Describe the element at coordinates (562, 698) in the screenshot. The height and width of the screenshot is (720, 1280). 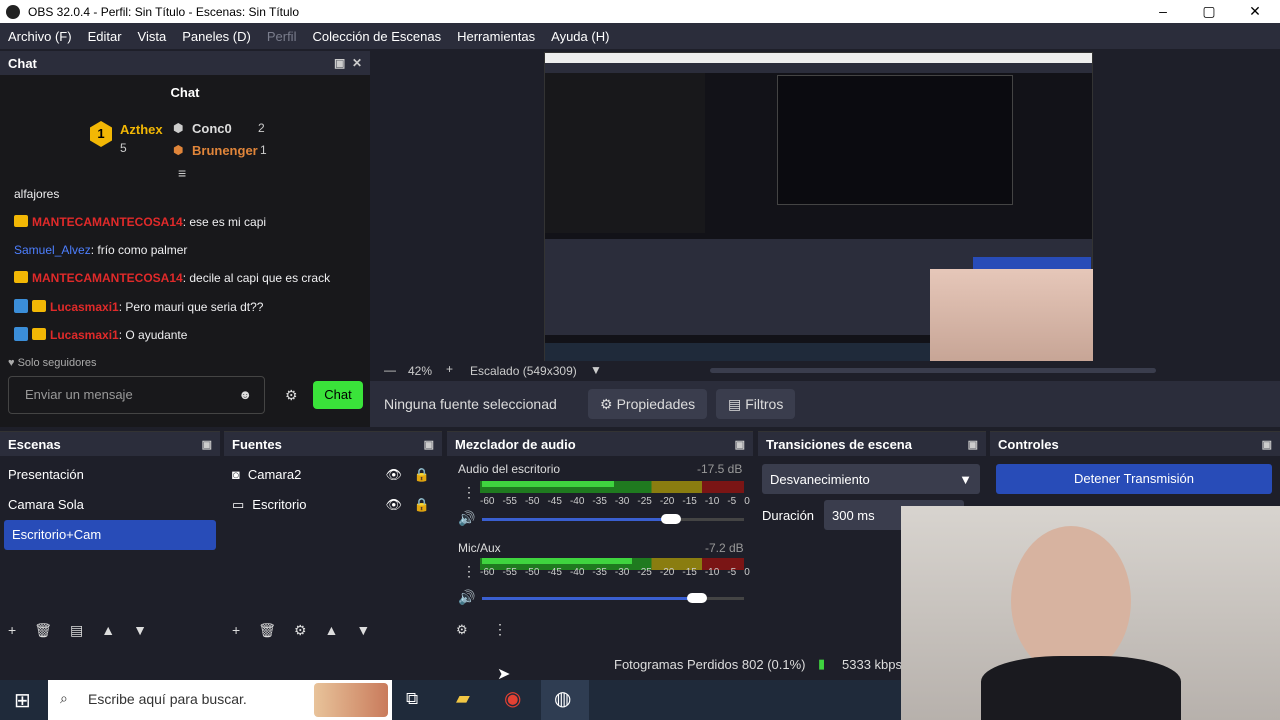
I see `obs-taskbar-icon: ◍` at that location.